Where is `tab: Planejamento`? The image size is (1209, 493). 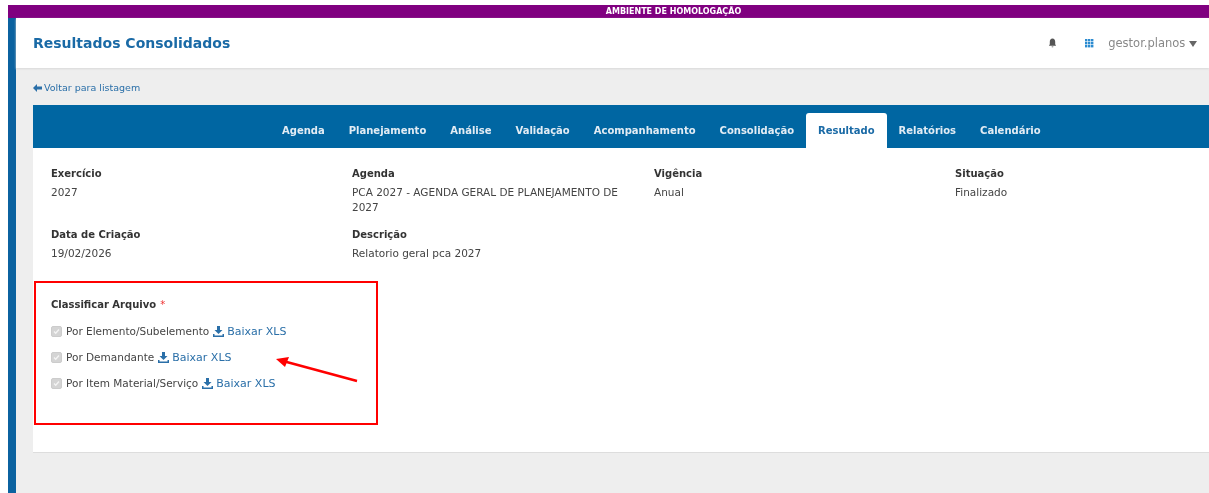 tab: Planejamento is located at coordinates (387, 130).